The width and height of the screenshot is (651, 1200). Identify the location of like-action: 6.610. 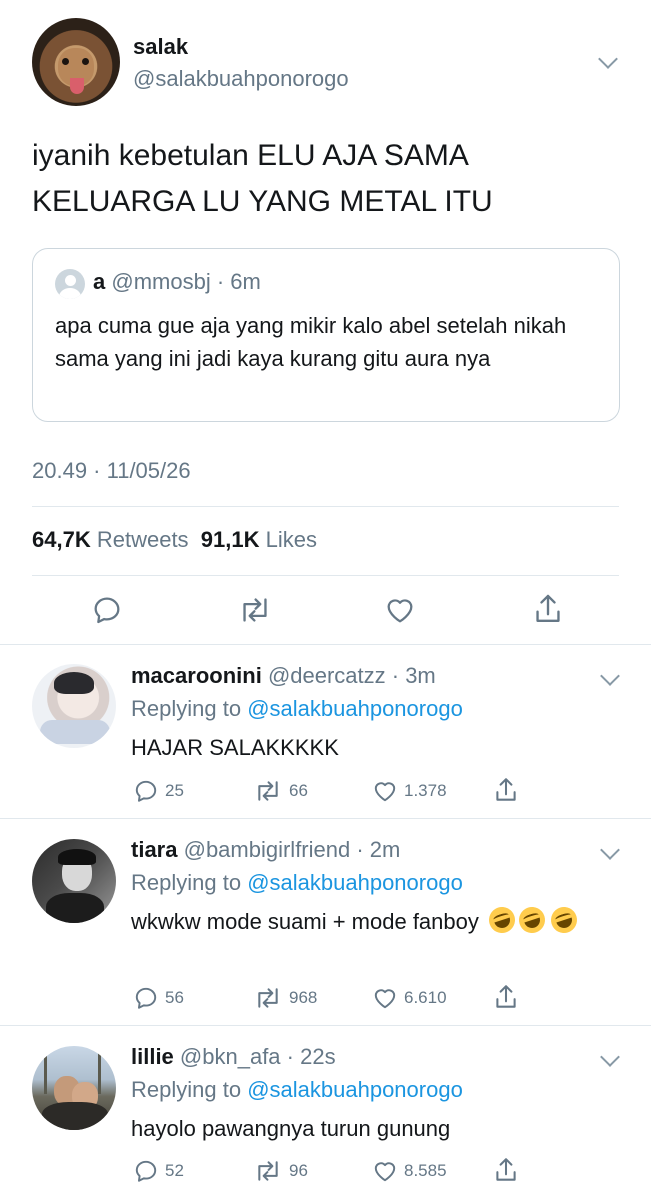
(409, 998).